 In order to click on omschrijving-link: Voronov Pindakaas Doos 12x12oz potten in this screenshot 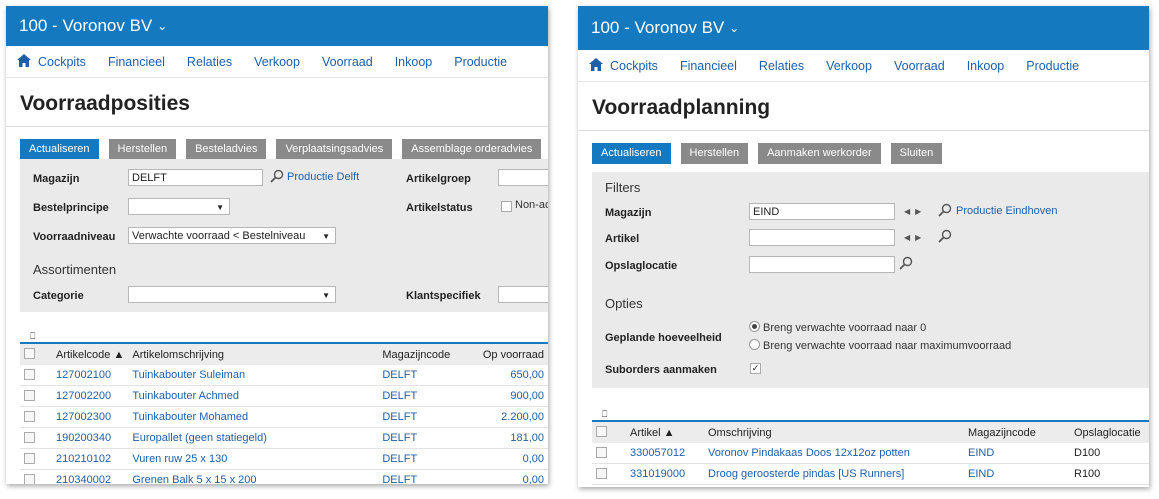, I will do `click(834, 453)`.